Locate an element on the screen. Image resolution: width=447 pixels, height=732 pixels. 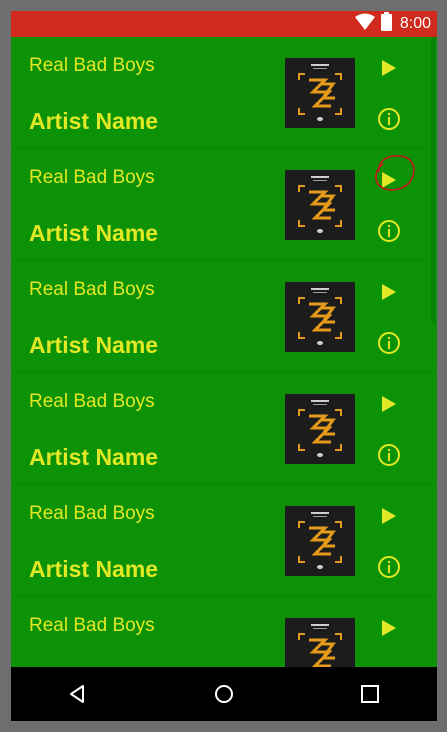
navigation-bar is located at coordinates (224, 694).